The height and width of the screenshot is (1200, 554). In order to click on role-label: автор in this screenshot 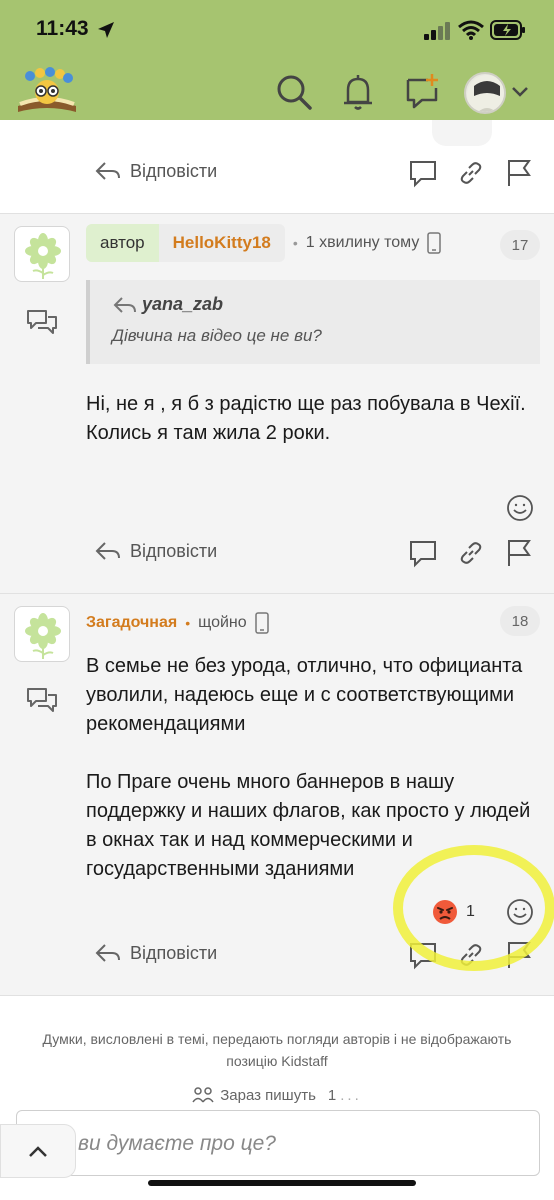, I will do `click(122, 243)`.